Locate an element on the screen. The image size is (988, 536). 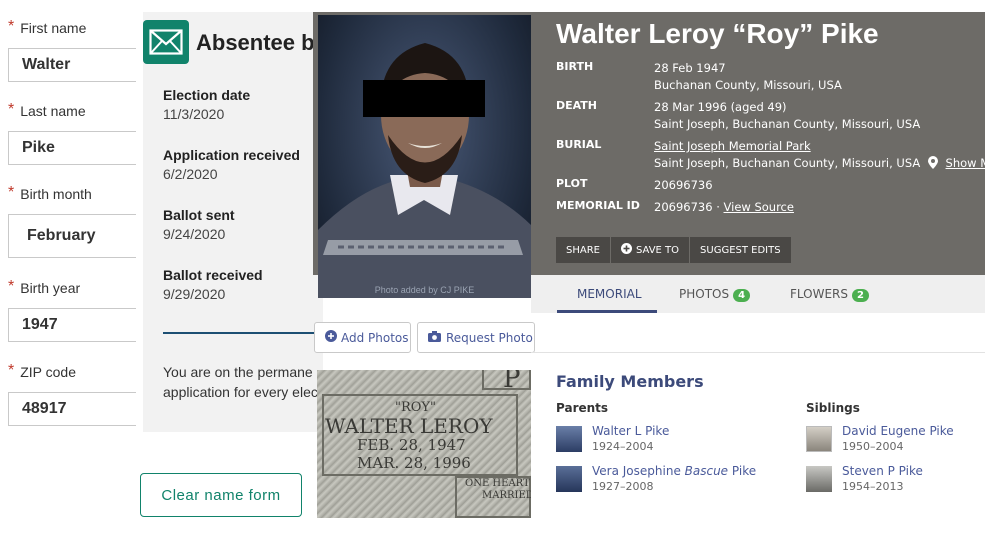
memorial-photo: Photo added by CJ PIKE is located at coordinates (424, 156).